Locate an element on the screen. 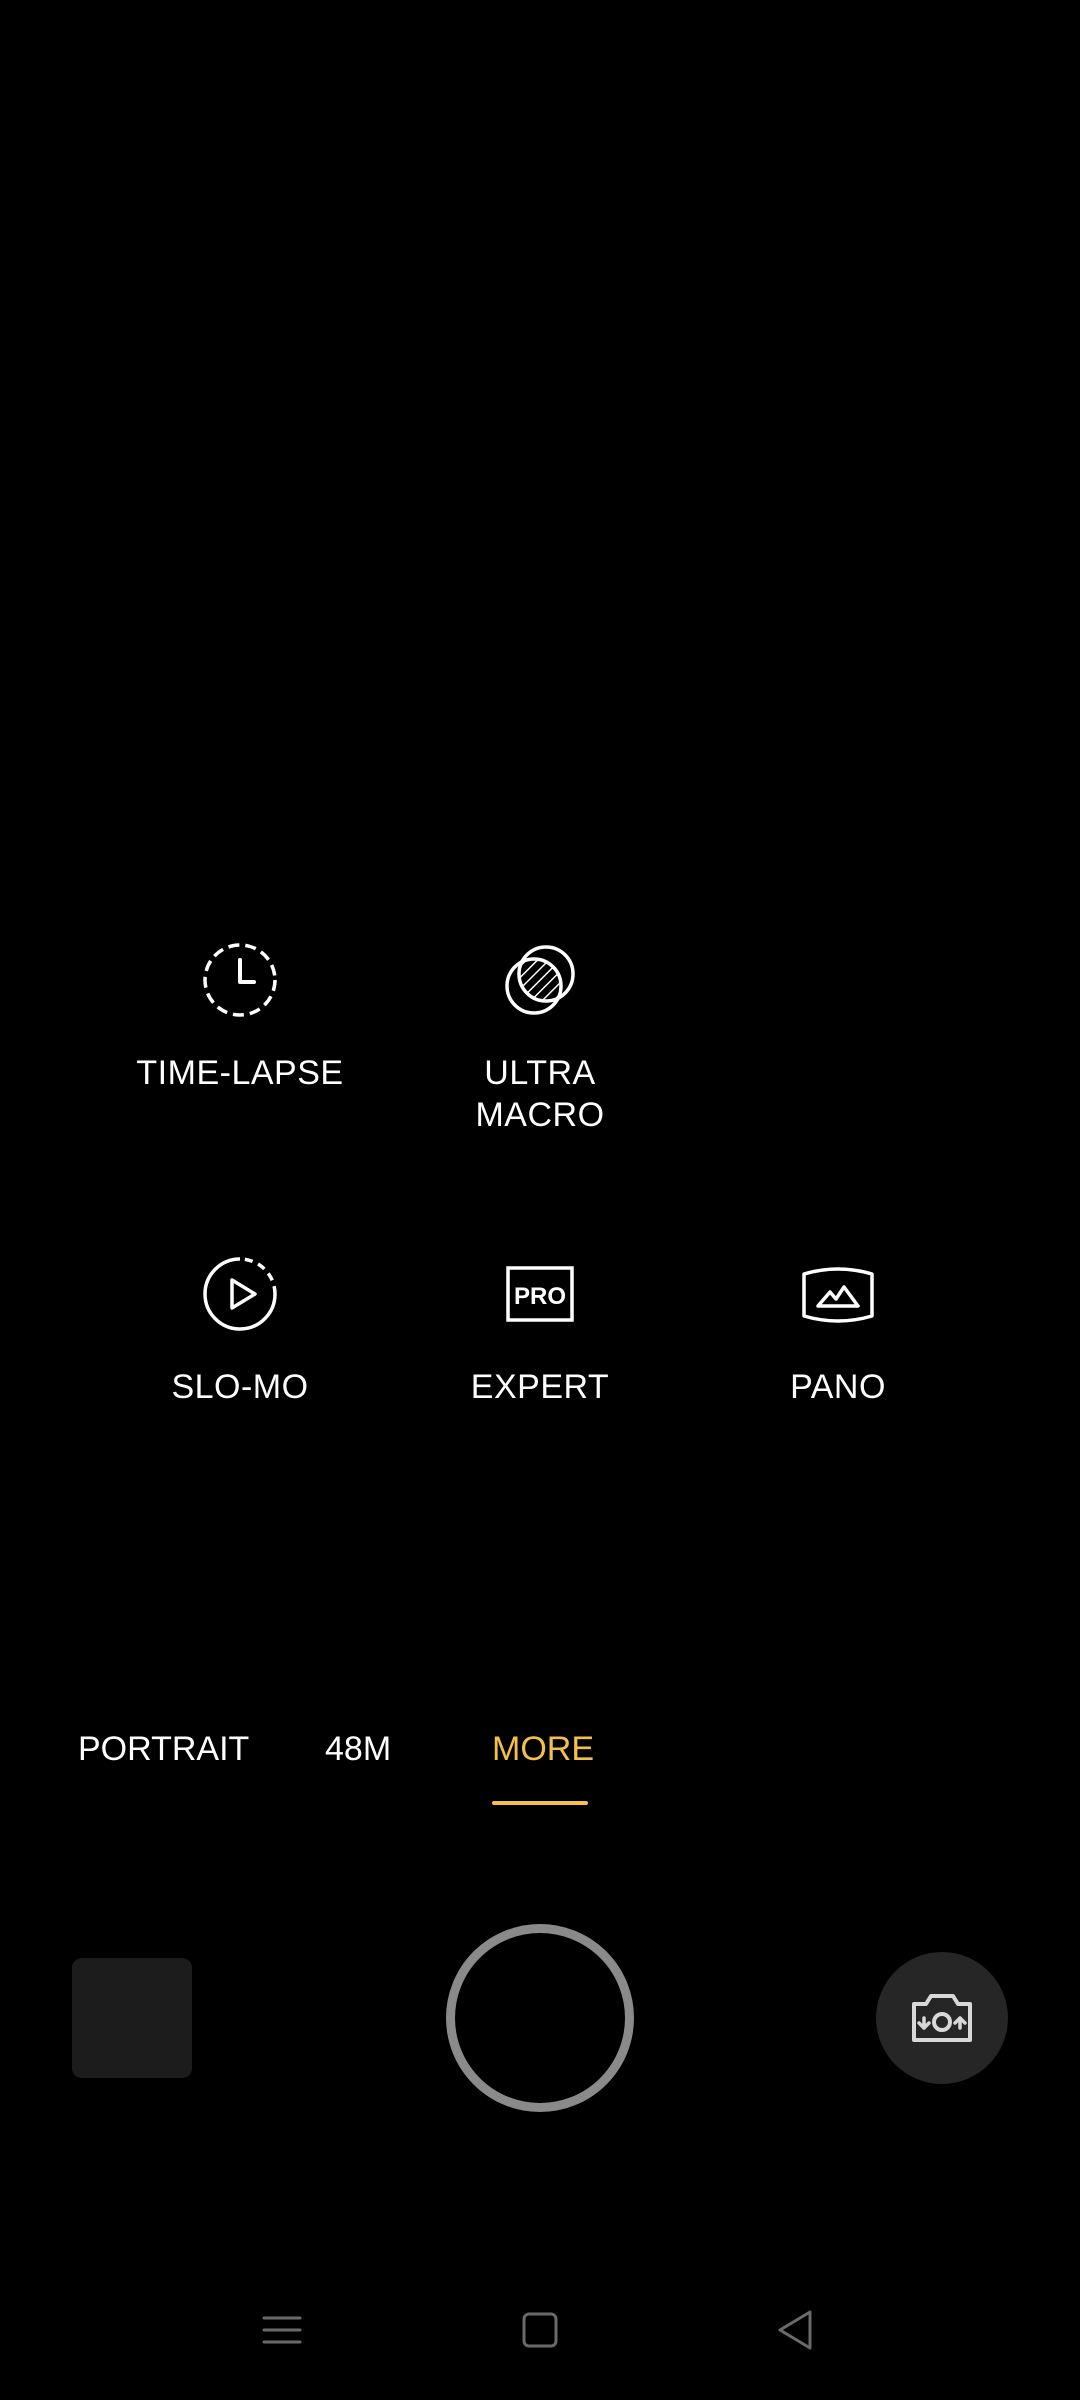 Image resolution: width=1080 pixels, height=2400 pixels. nav-back-button is located at coordinates (796, 2330).